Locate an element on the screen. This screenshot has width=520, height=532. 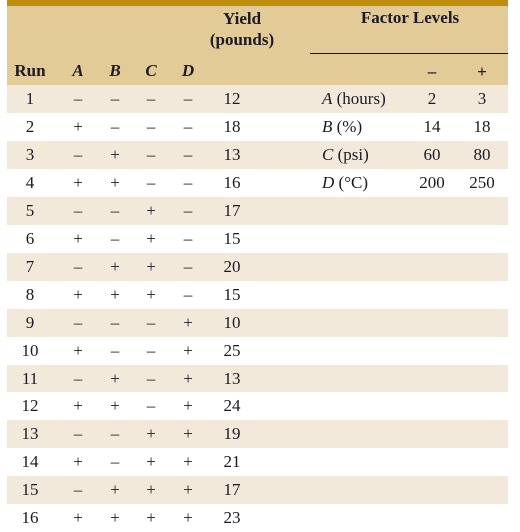
factor-levels-header: Factor Levels is located at coordinates (410, 17).